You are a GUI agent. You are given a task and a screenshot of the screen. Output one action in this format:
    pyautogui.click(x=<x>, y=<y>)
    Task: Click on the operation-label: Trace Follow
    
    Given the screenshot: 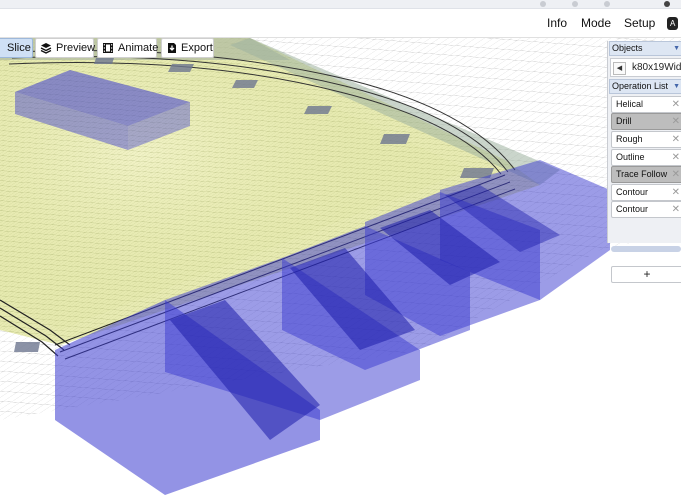 What is the action you would take?
    pyautogui.click(x=642, y=174)
    